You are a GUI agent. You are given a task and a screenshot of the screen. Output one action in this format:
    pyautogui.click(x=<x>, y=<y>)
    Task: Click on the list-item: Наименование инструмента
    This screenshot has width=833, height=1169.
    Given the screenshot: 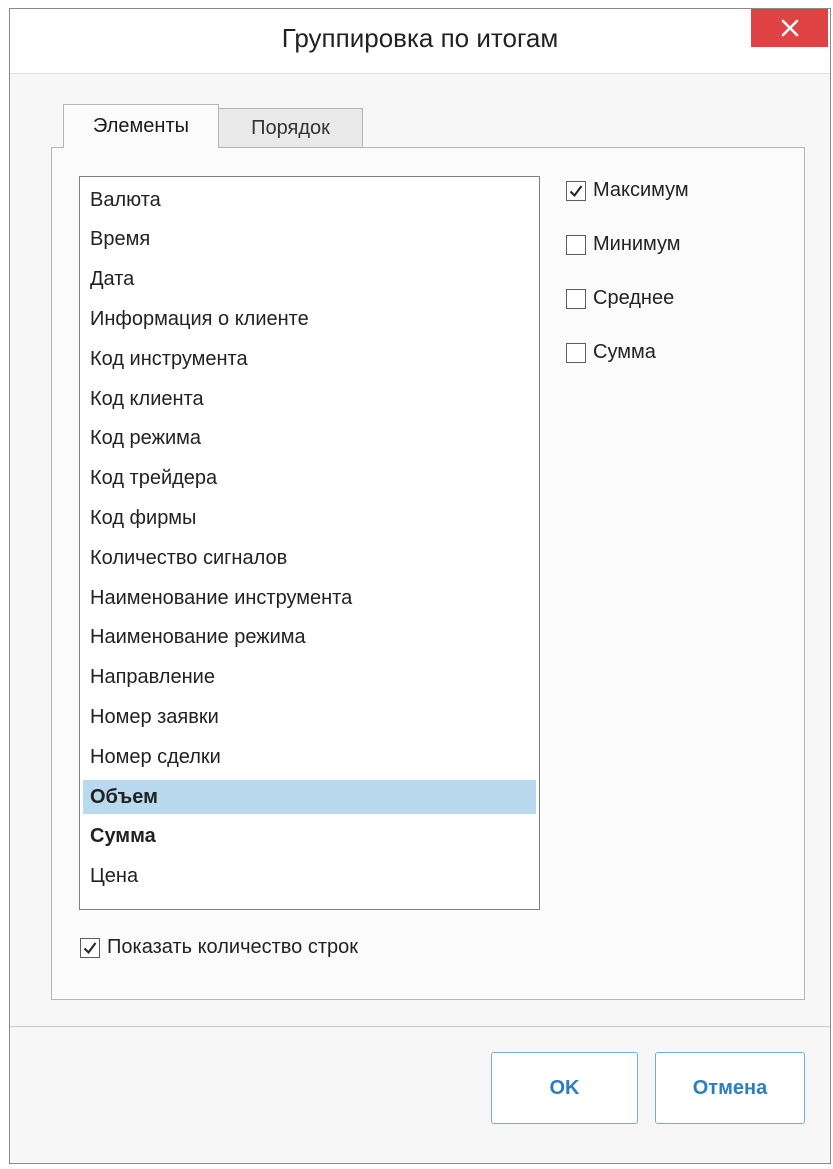 What is the action you would take?
    pyautogui.click(x=309, y=598)
    